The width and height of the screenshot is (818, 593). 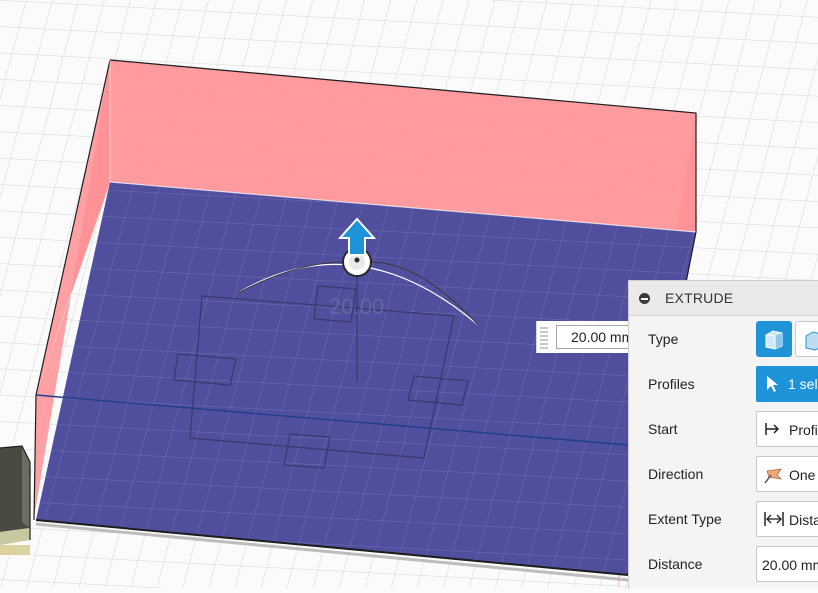 I want to click on profiles-selection-button: 1 selected, so click(x=787, y=384).